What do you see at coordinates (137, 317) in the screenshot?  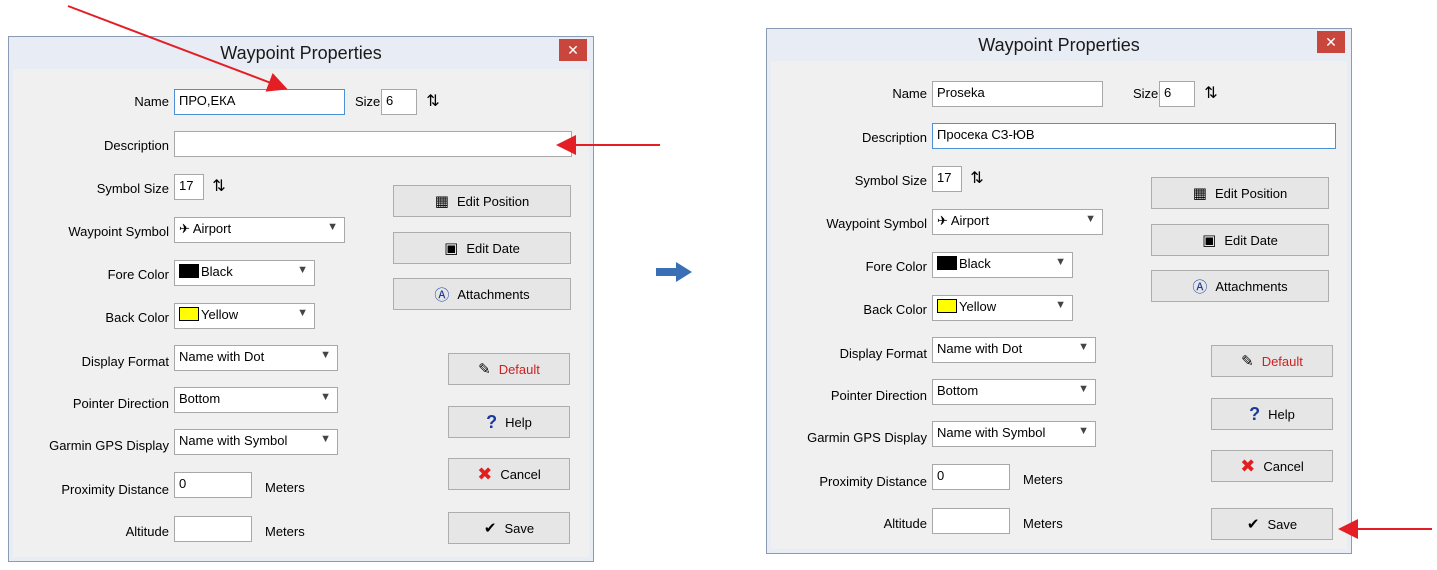 I see `back-color-label: Back Color` at bounding box center [137, 317].